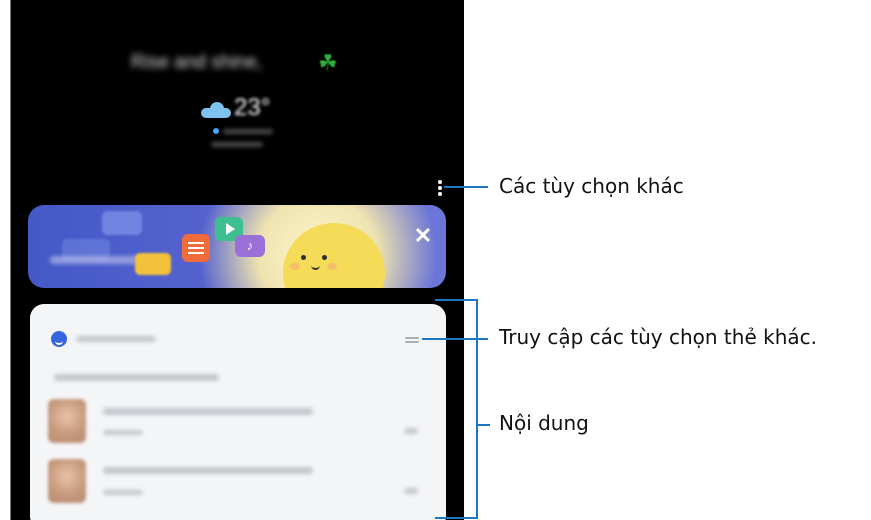 The width and height of the screenshot is (871, 520). I want to click on more-options-icon, so click(440, 188).